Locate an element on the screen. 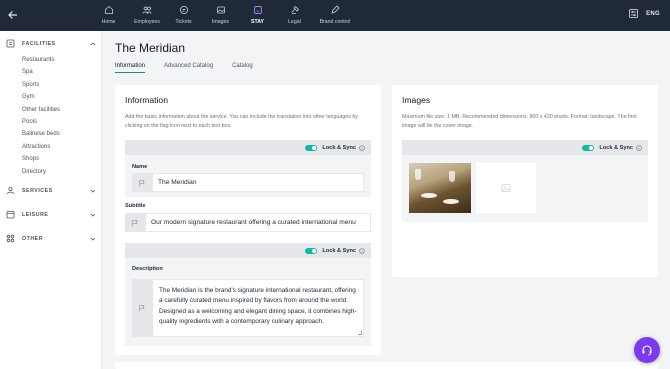 The width and height of the screenshot is (670, 369). stay-icon is located at coordinates (257, 10).